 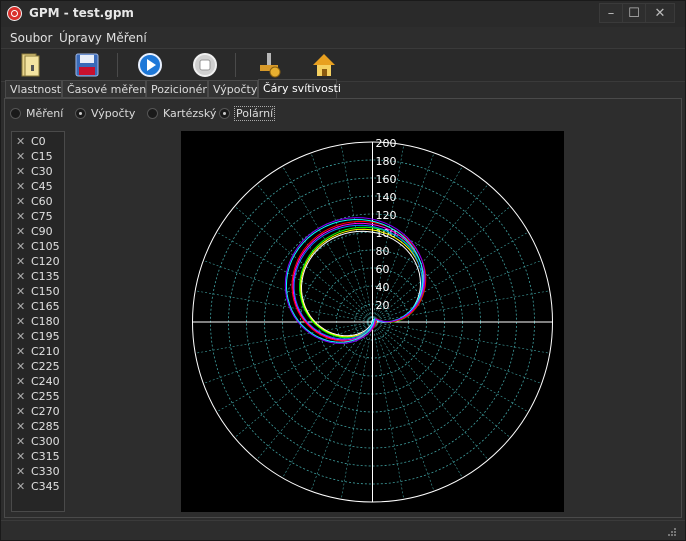 What do you see at coordinates (31, 38) in the screenshot?
I see `menu-soubor: Soubor` at bounding box center [31, 38].